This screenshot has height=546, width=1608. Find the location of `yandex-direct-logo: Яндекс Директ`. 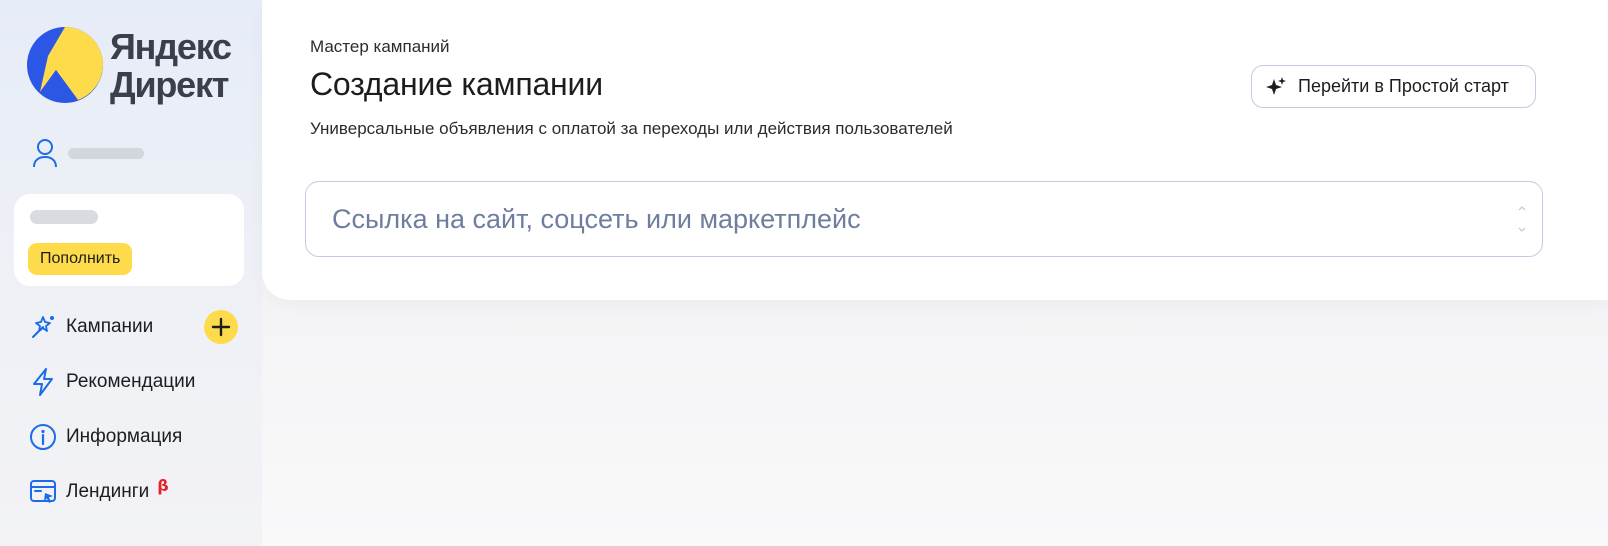

yandex-direct-logo: Яндекс Директ is located at coordinates (136, 66).